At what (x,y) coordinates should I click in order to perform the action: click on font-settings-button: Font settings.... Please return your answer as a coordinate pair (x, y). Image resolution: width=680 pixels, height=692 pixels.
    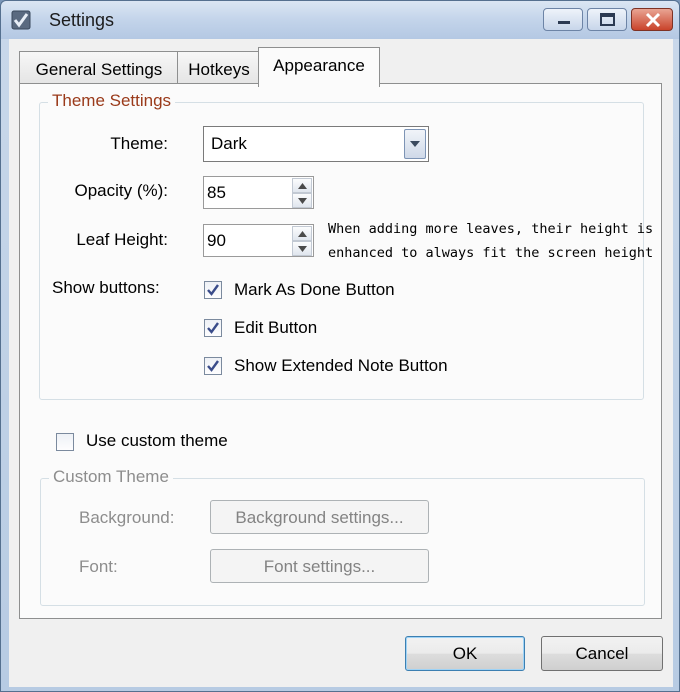
    Looking at the image, I should click on (319, 566).